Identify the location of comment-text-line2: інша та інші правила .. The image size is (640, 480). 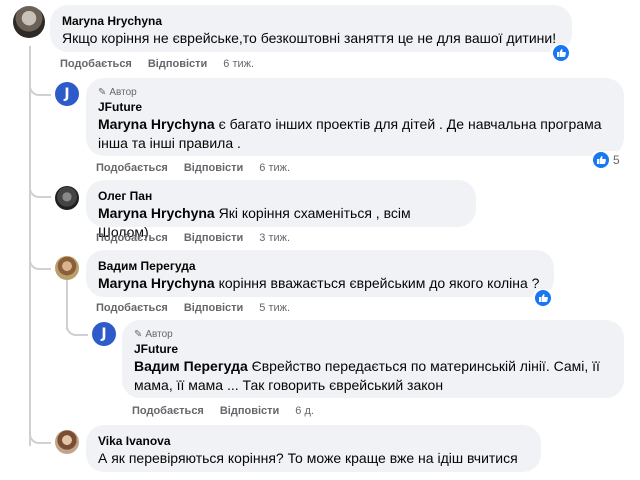
(169, 143).